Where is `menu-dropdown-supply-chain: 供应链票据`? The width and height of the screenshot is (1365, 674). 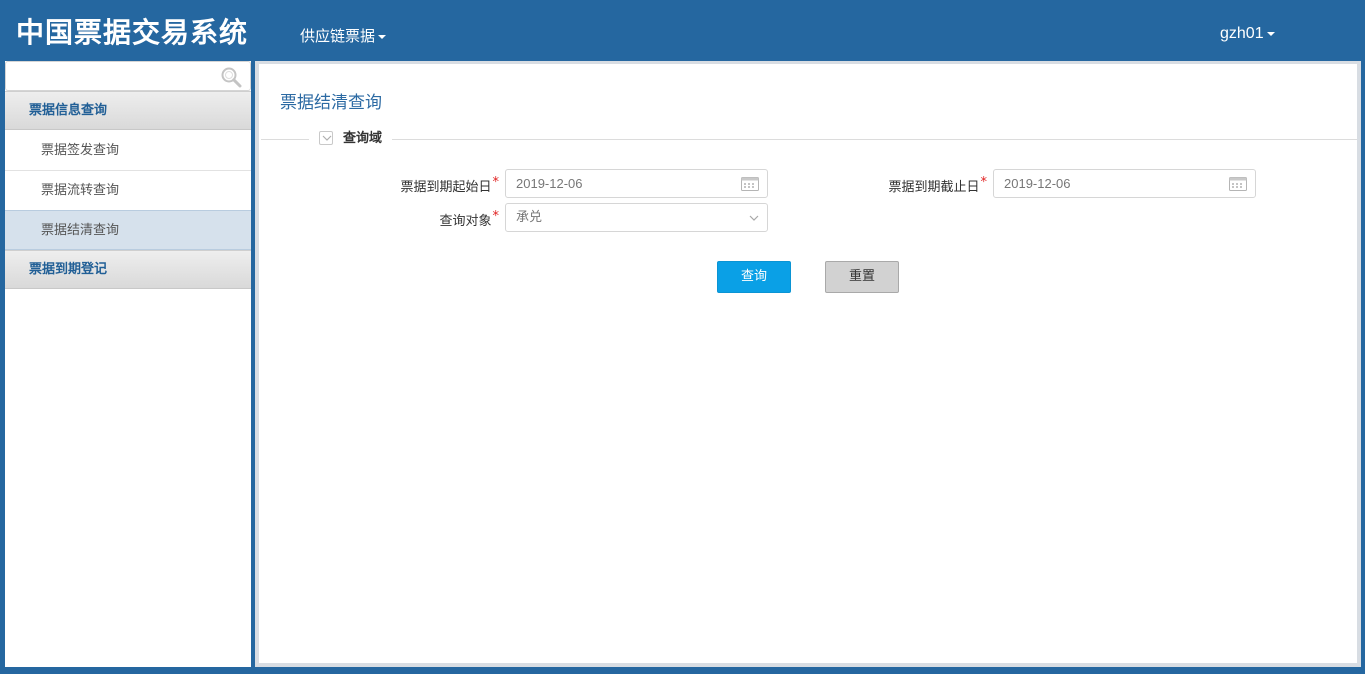 menu-dropdown-supply-chain: 供应链票据 is located at coordinates (343, 35).